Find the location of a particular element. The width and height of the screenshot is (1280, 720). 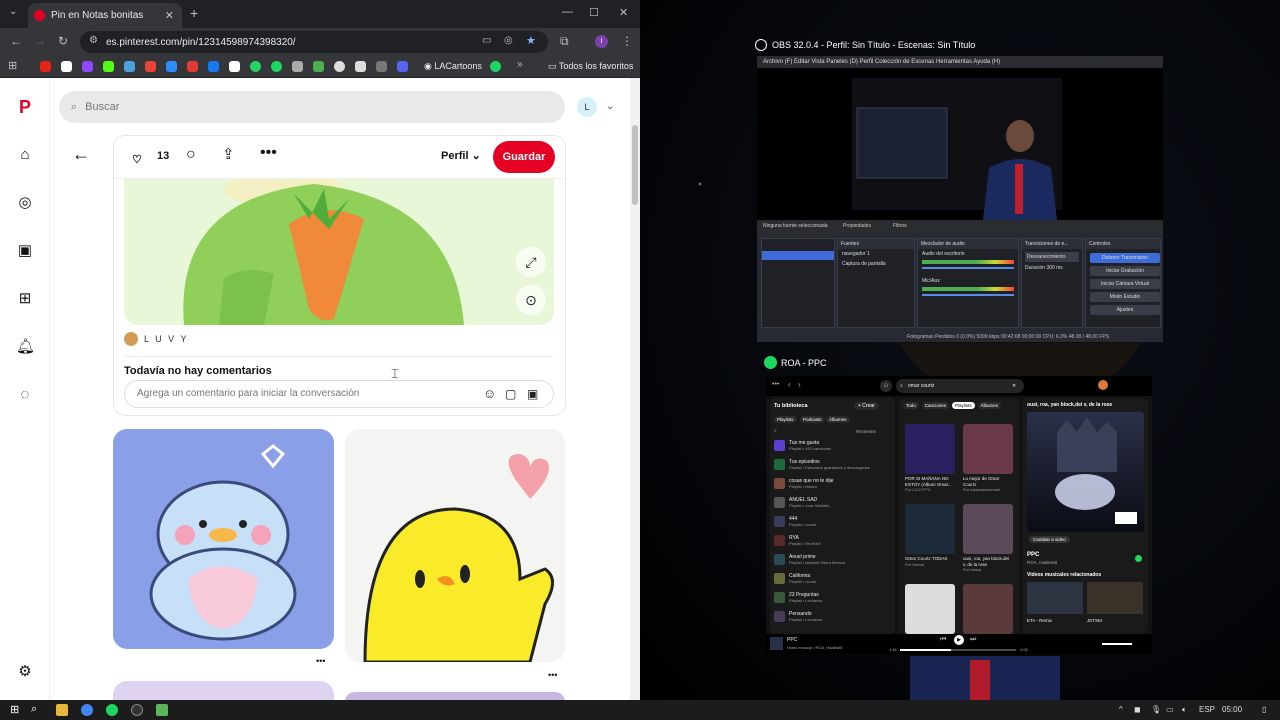

sticker-icon: ▢ is located at coordinates (510, 394).